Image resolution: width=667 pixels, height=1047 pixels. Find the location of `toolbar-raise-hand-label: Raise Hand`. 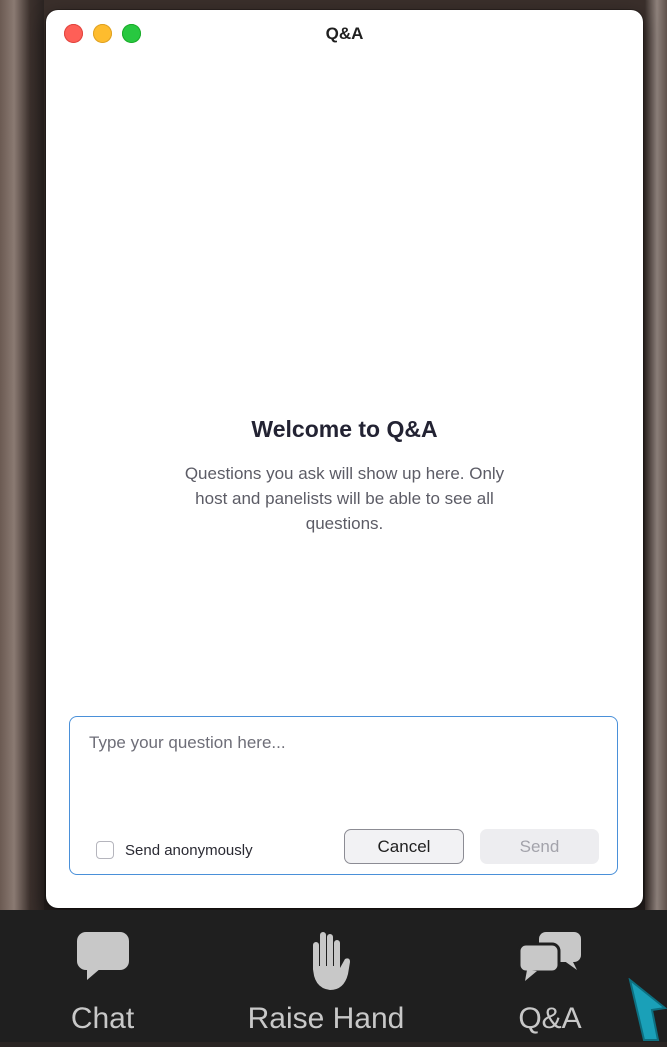

toolbar-raise-hand-label: Raise Hand is located at coordinates (326, 1018).